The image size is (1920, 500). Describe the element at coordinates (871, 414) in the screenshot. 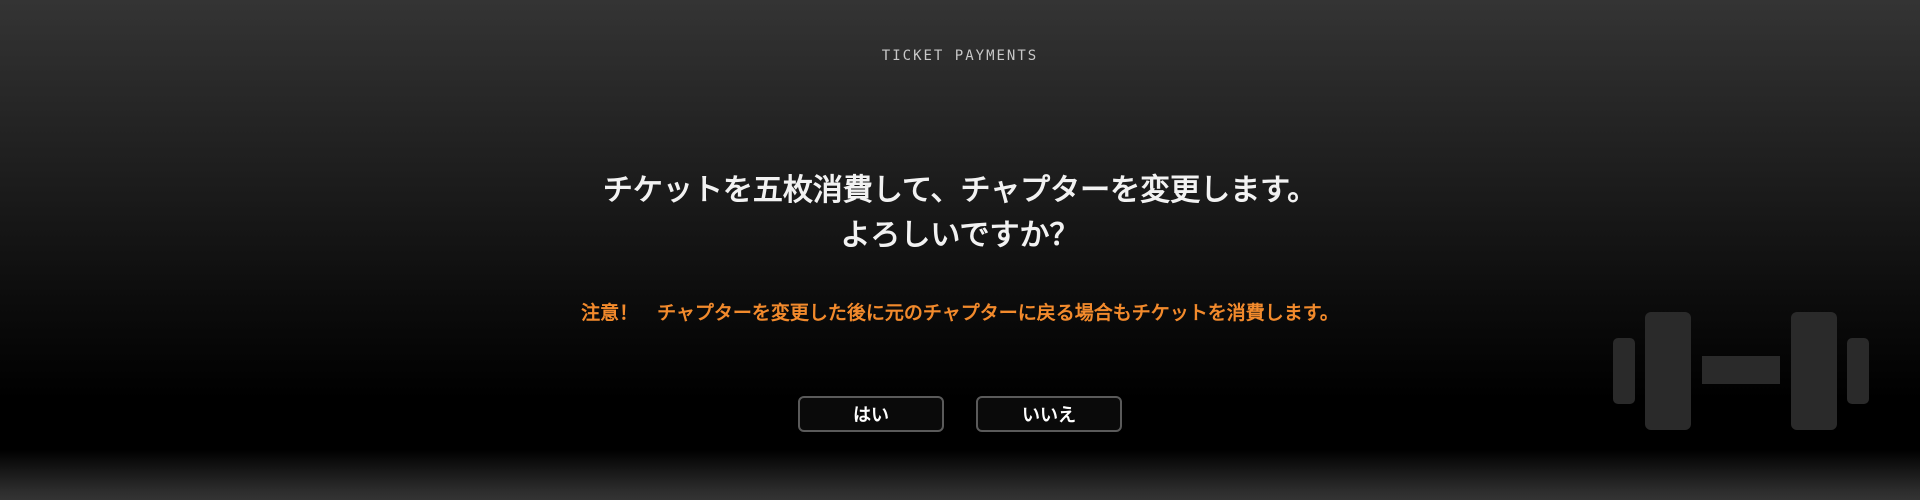

I see `confirm-button: はい` at that location.